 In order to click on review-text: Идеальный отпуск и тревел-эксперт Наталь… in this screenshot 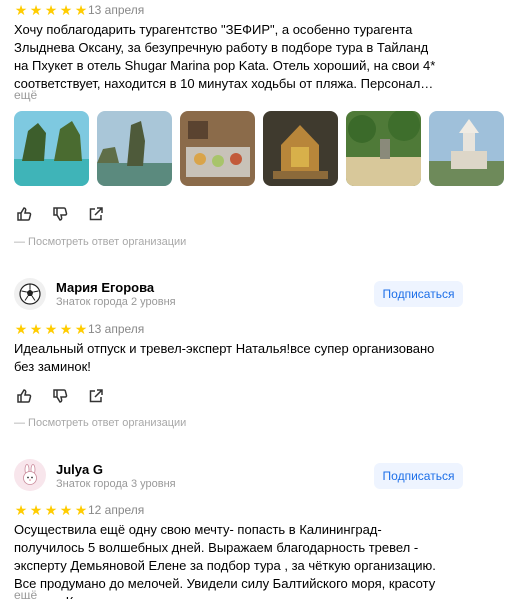, I will do `click(224, 357)`.